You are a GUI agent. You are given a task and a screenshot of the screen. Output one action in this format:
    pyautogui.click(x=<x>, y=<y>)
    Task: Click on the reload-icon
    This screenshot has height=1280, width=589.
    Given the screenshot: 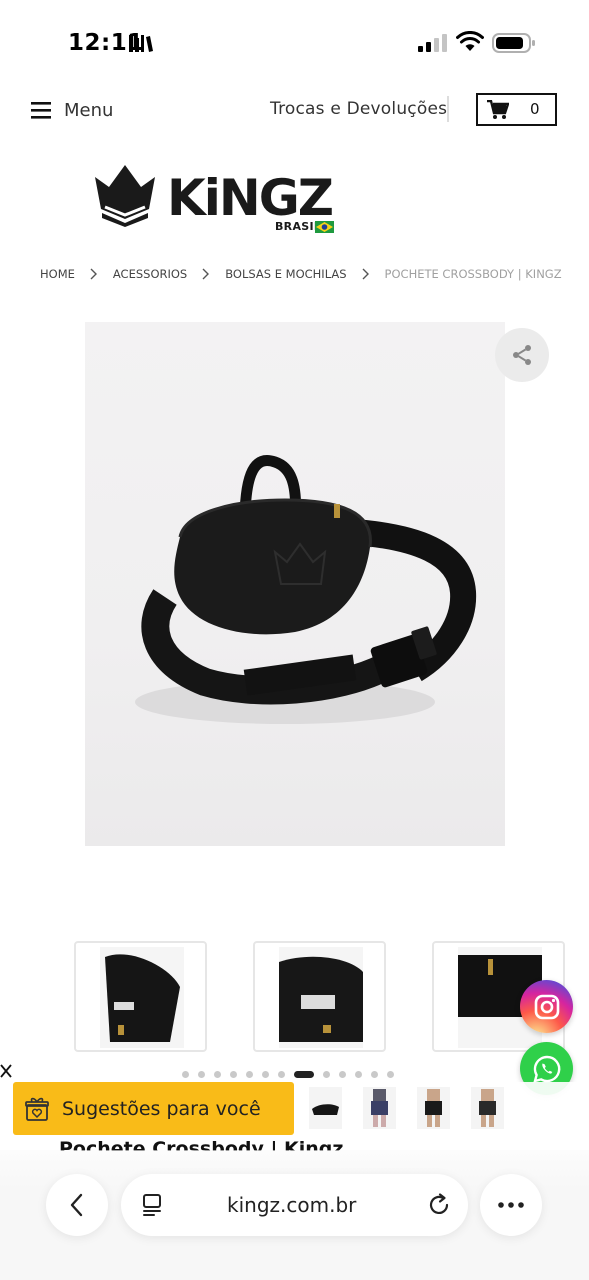 What is the action you would take?
    pyautogui.click(x=439, y=1205)
    